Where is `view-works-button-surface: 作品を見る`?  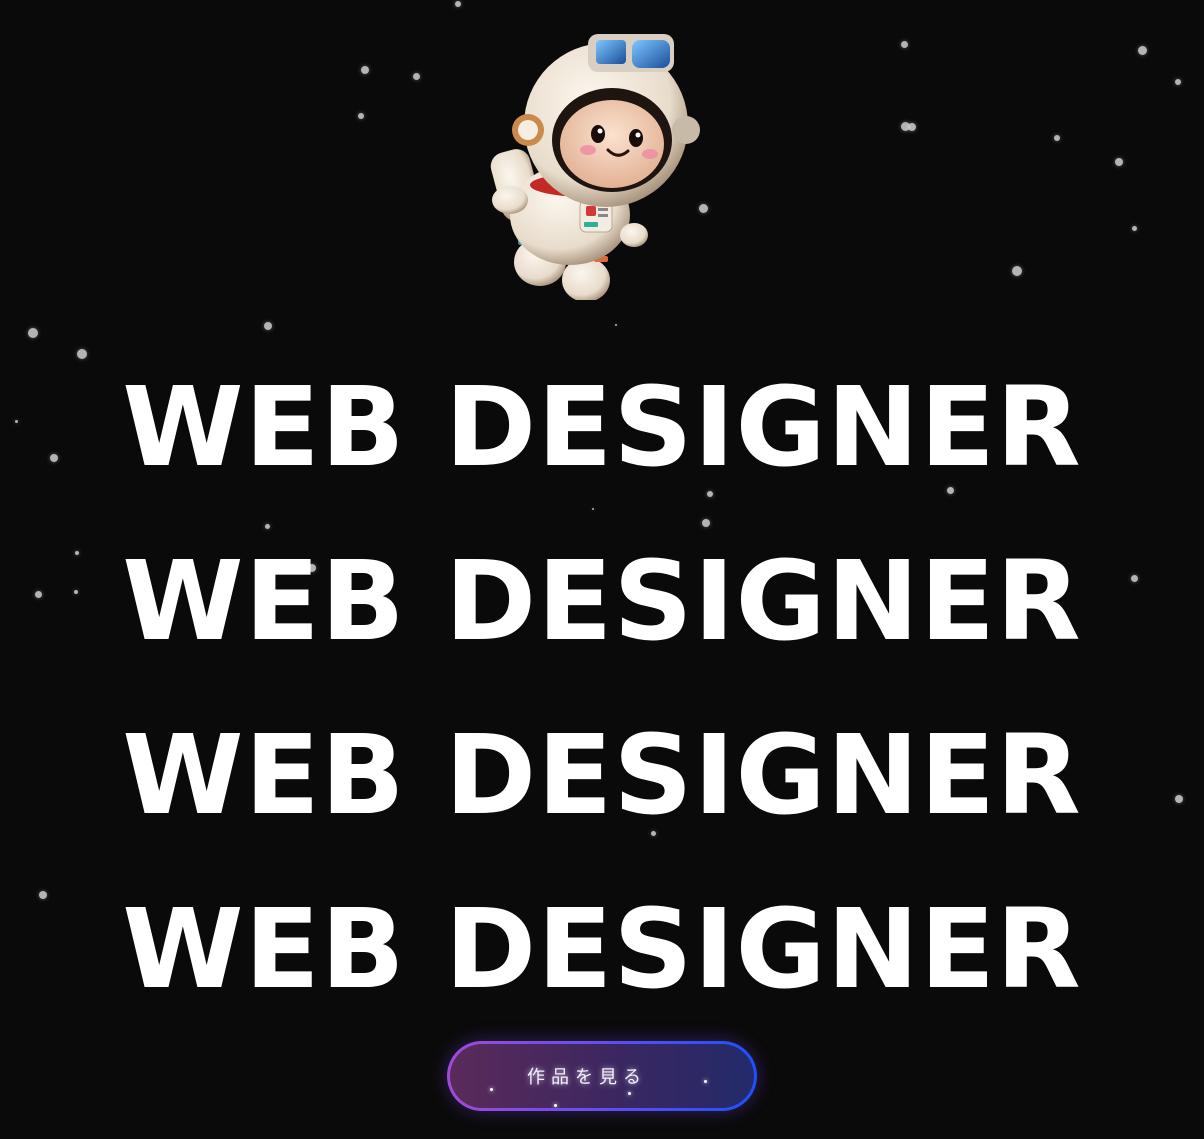 view-works-button-surface: 作品を見る is located at coordinates (602, 1076).